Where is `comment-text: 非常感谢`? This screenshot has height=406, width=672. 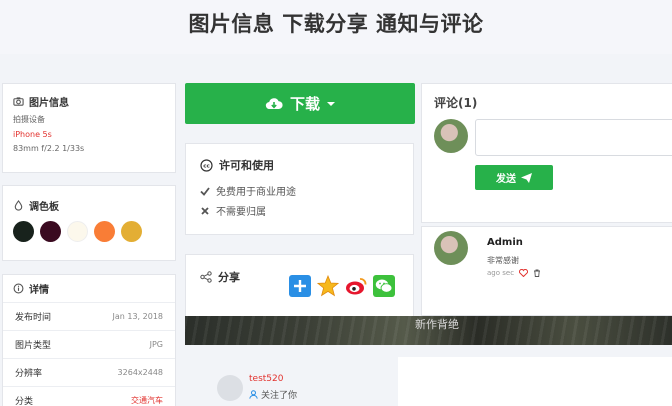
comment-text: 非常感谢 is located at coordinates (503, 260).